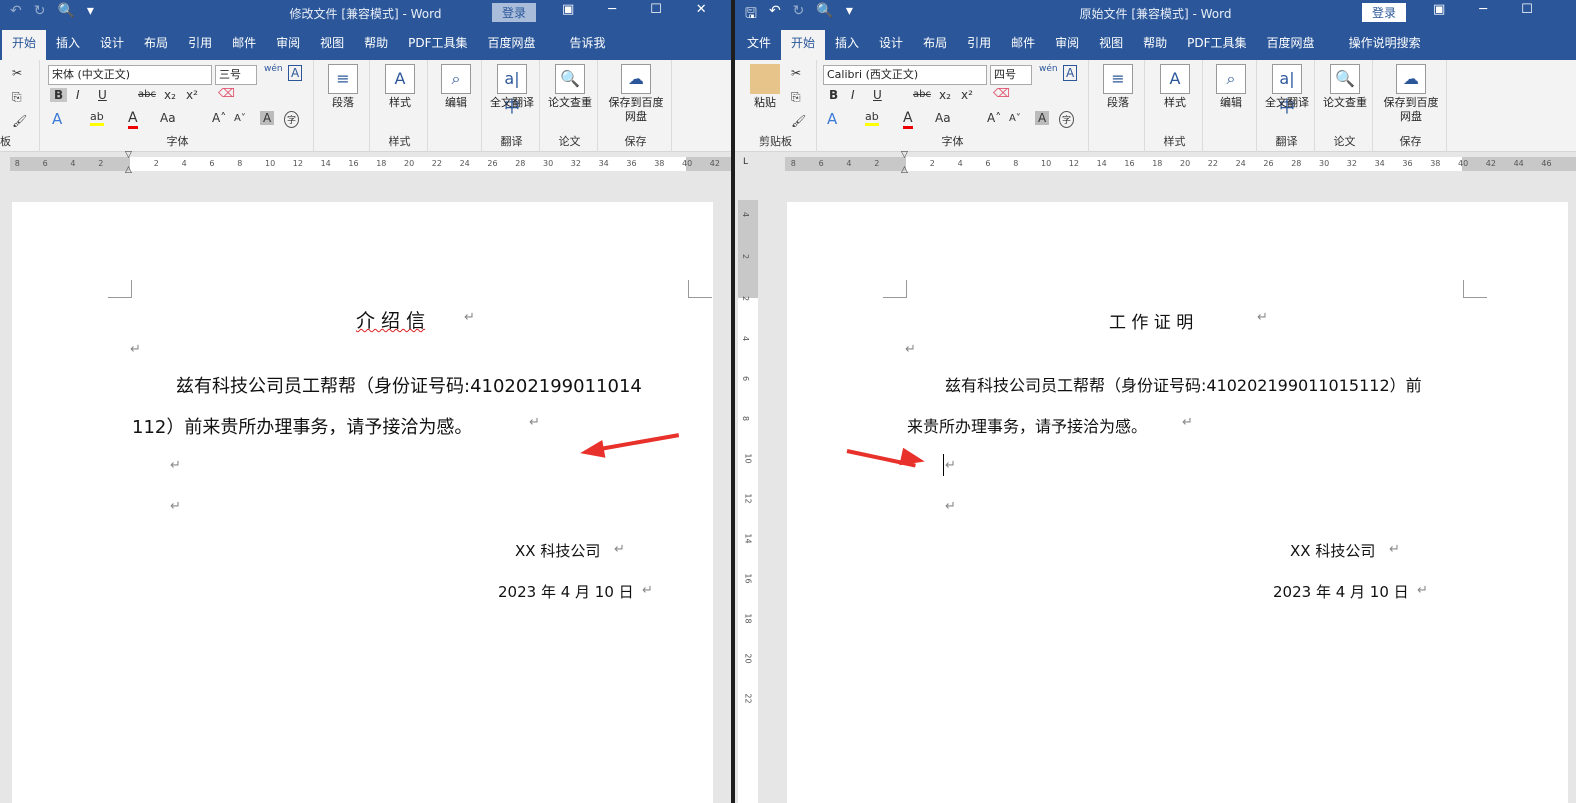 This screenshot has height=803, width=1576. Describe the element at coordinates (24, 45) in the screenshot. I see `tab-0: 开始` at that location.